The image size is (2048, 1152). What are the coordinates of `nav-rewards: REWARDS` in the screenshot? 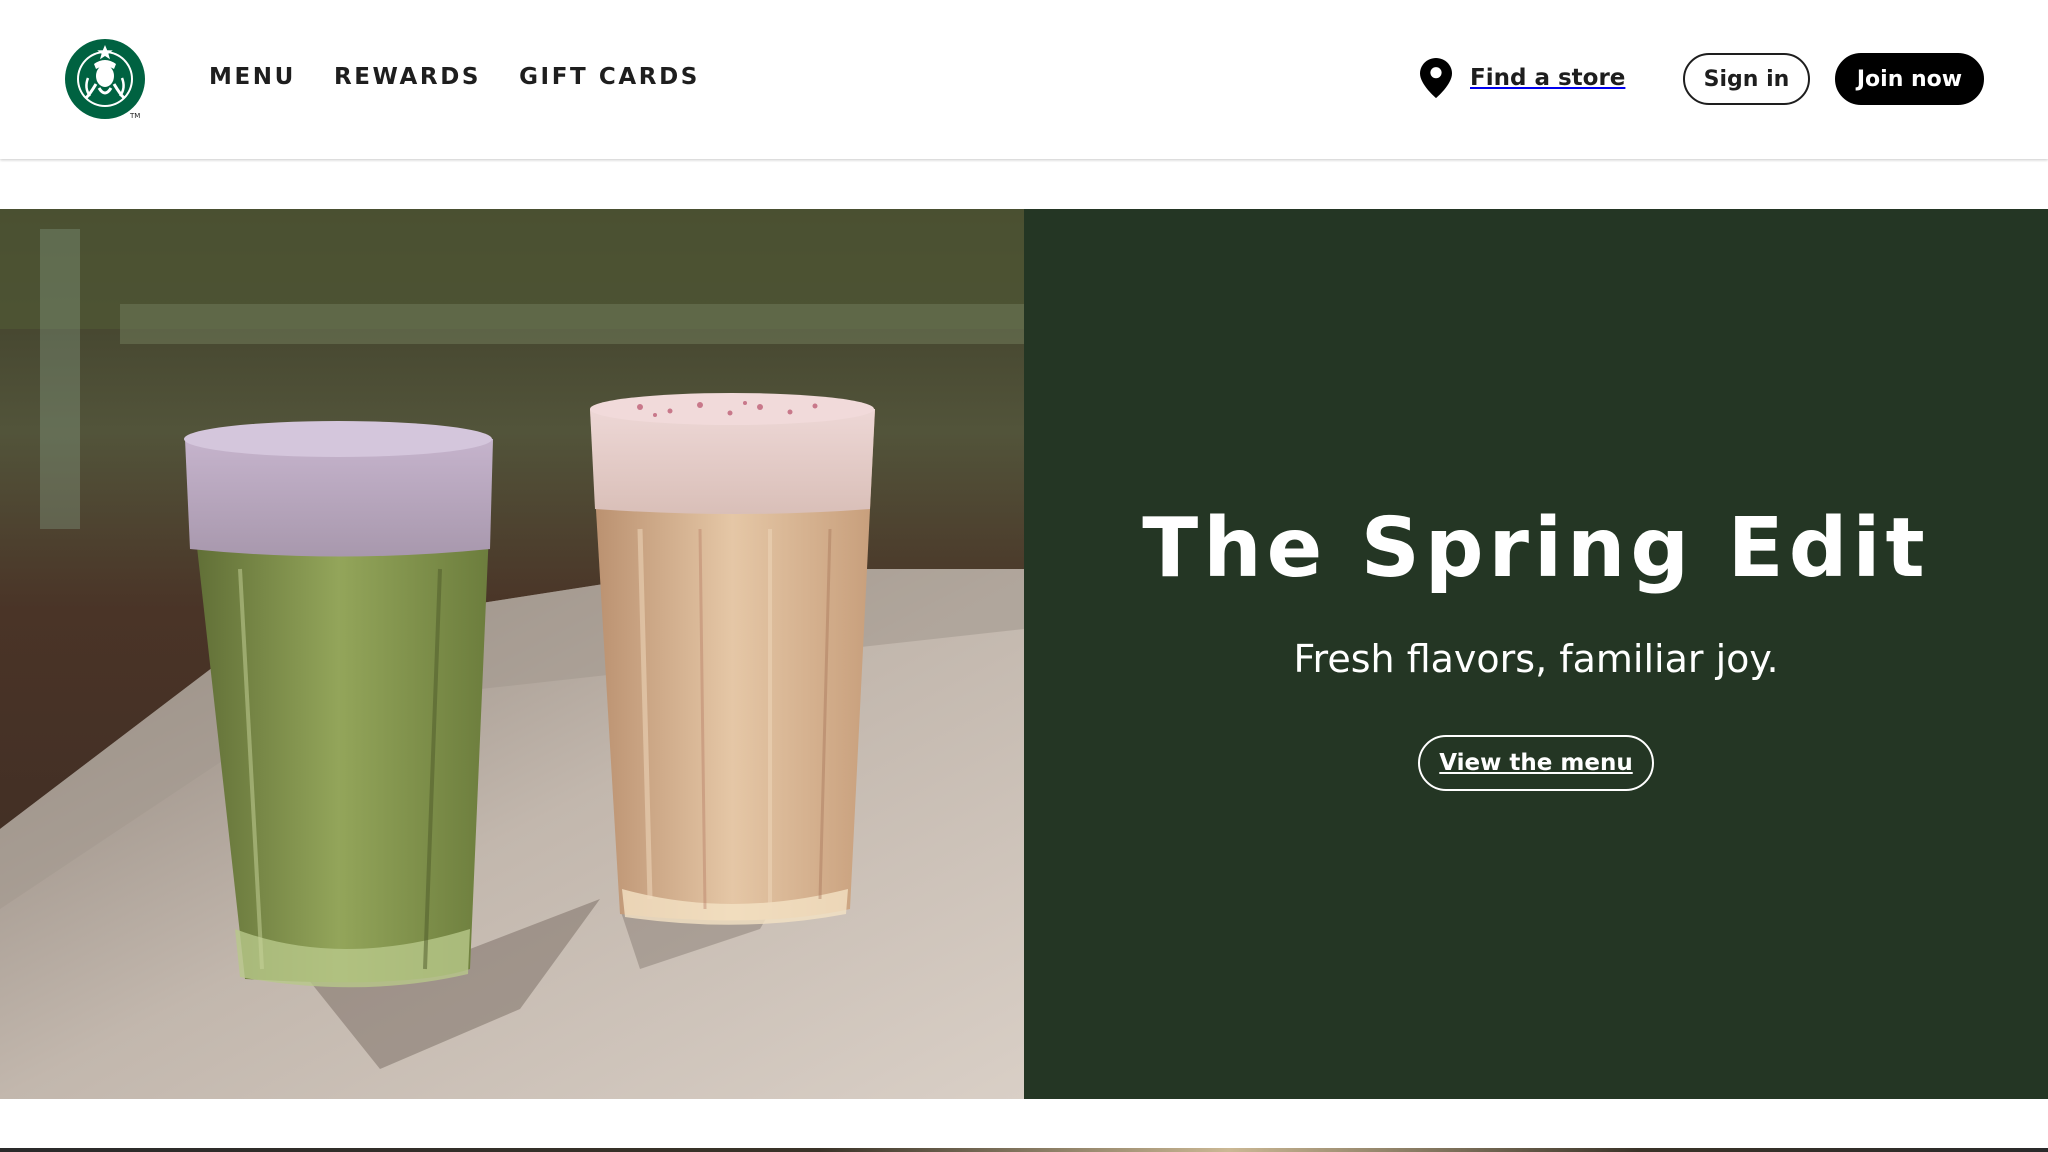 It's located at (407, 77).